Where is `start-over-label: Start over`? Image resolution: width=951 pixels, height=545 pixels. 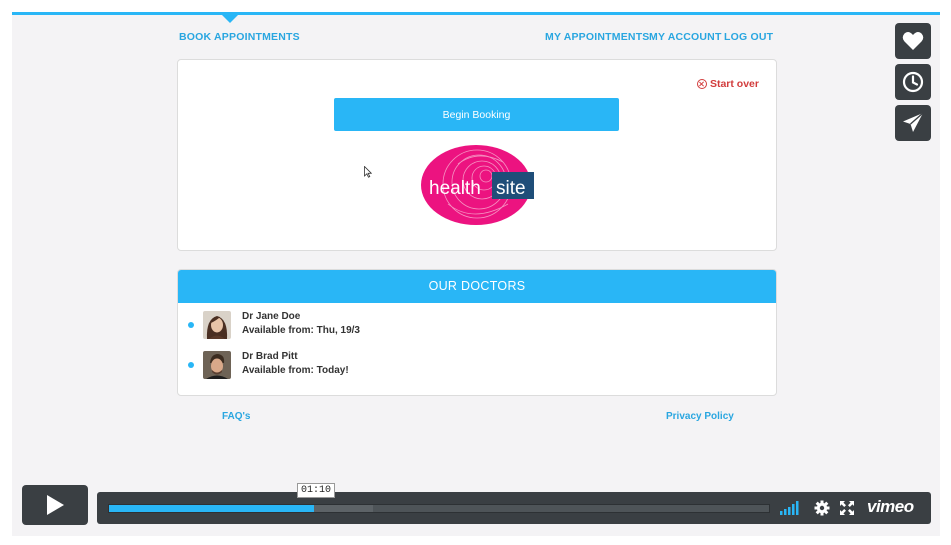
start-over-label: Start over is located at coordinates (734, 84).